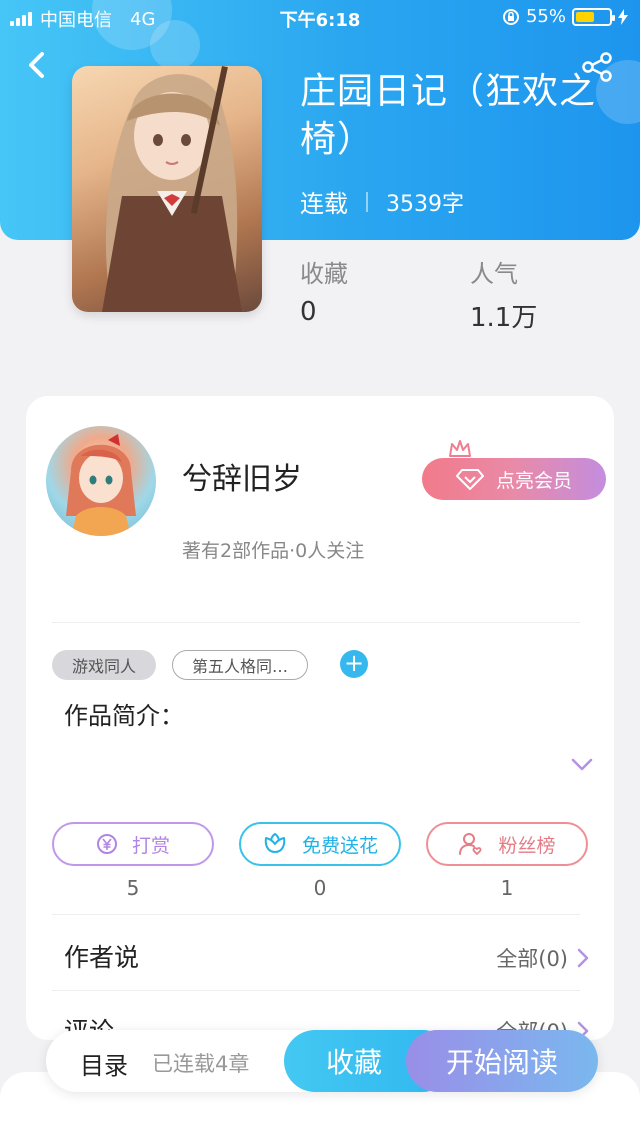  What do you see at coordinates (532, 959) in the screenshot?
I see `author-says-all-label: 全部(0)` at bounding box center [532, 959].